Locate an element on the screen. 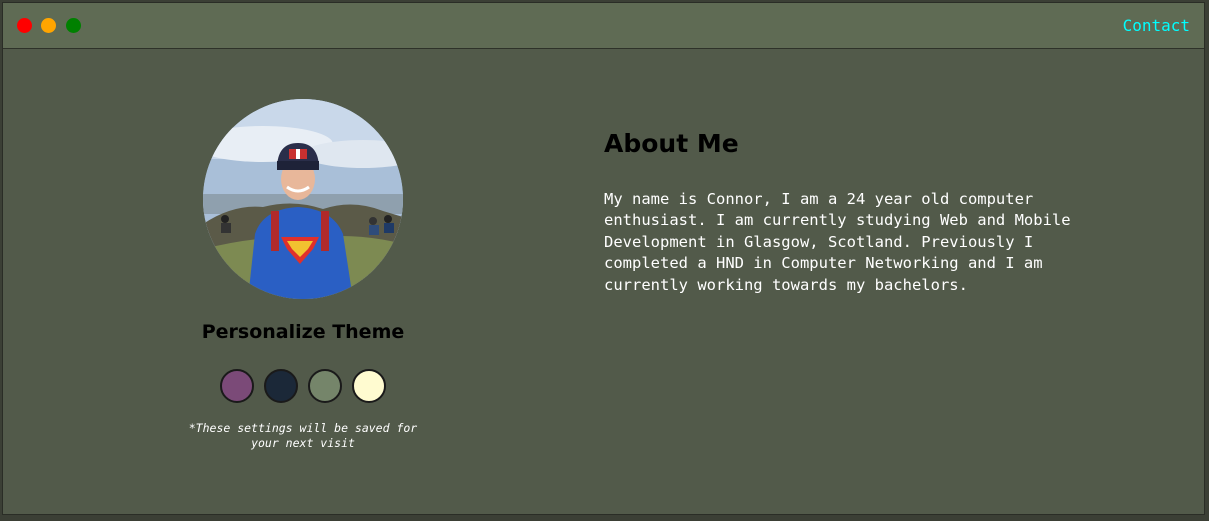 The image size is (1209, 521). profile-photo is located at coordinates (303, 199).